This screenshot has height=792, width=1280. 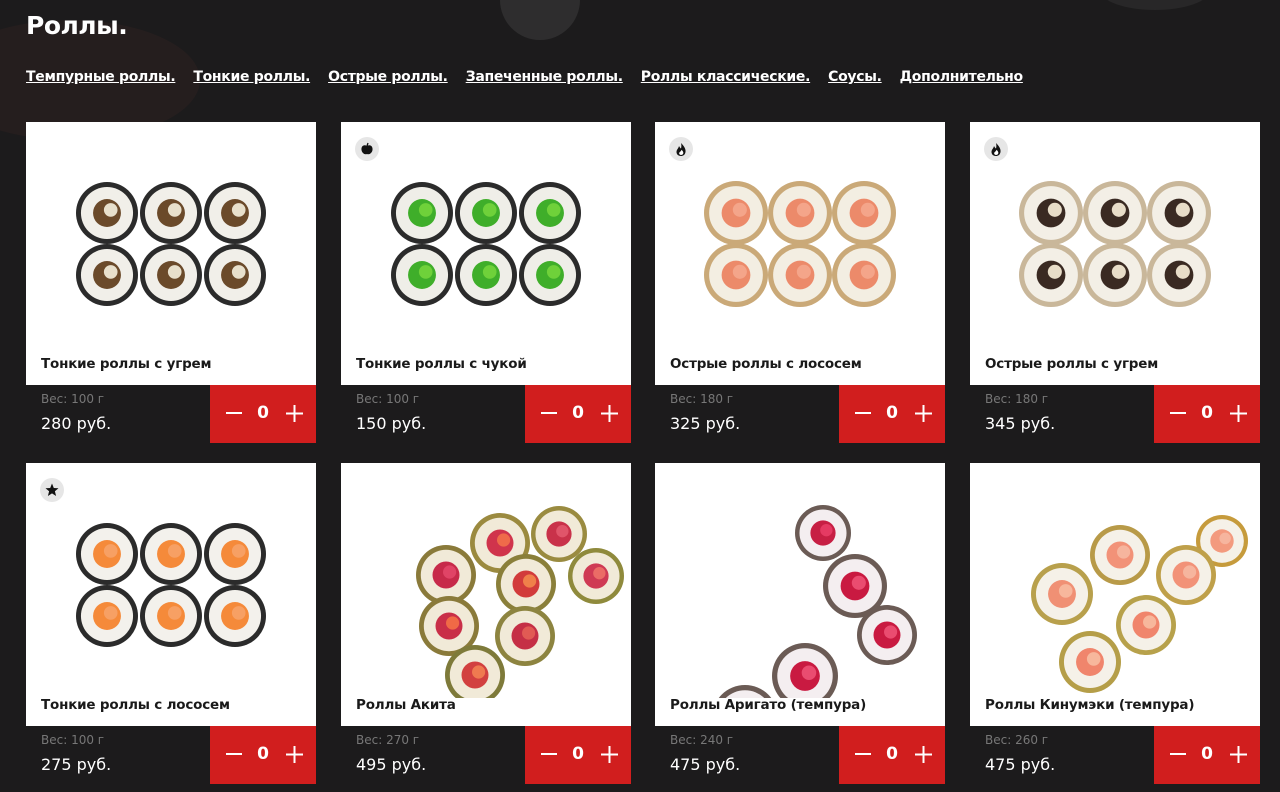 I want to click on product-footer: Вес: 240 г 475 руб. 0, so click(x=800, y=755).